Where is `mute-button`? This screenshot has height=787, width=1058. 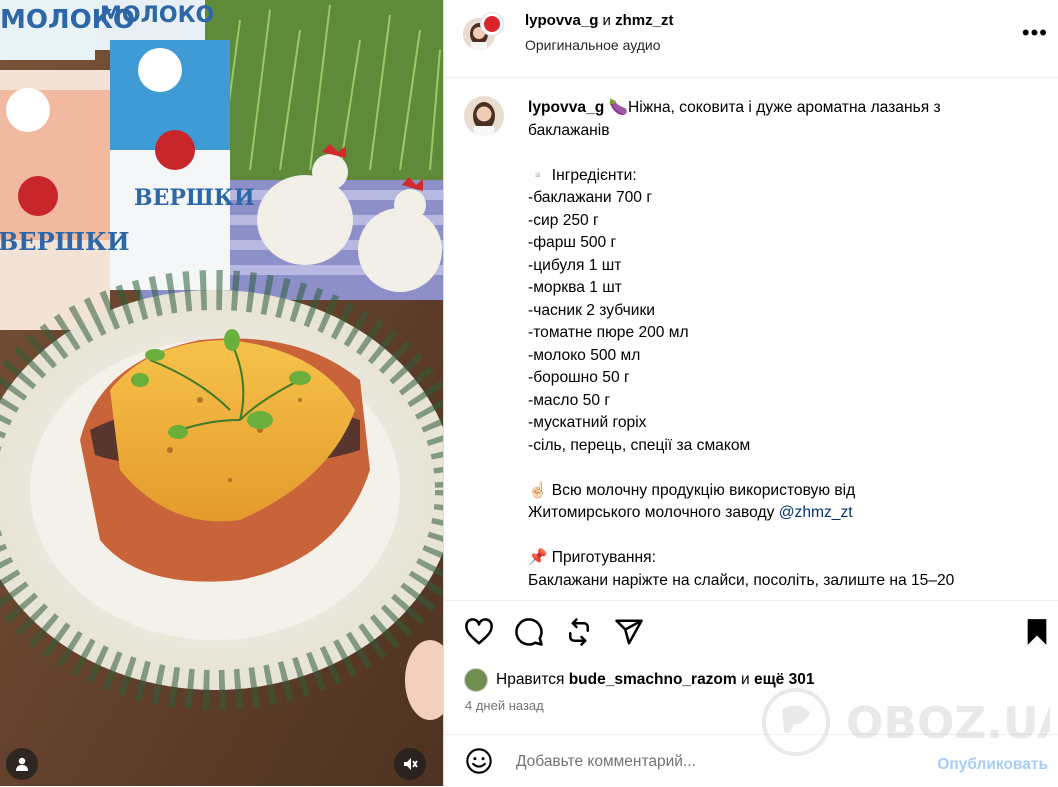
mute-button is located at coordinates (410, 764).